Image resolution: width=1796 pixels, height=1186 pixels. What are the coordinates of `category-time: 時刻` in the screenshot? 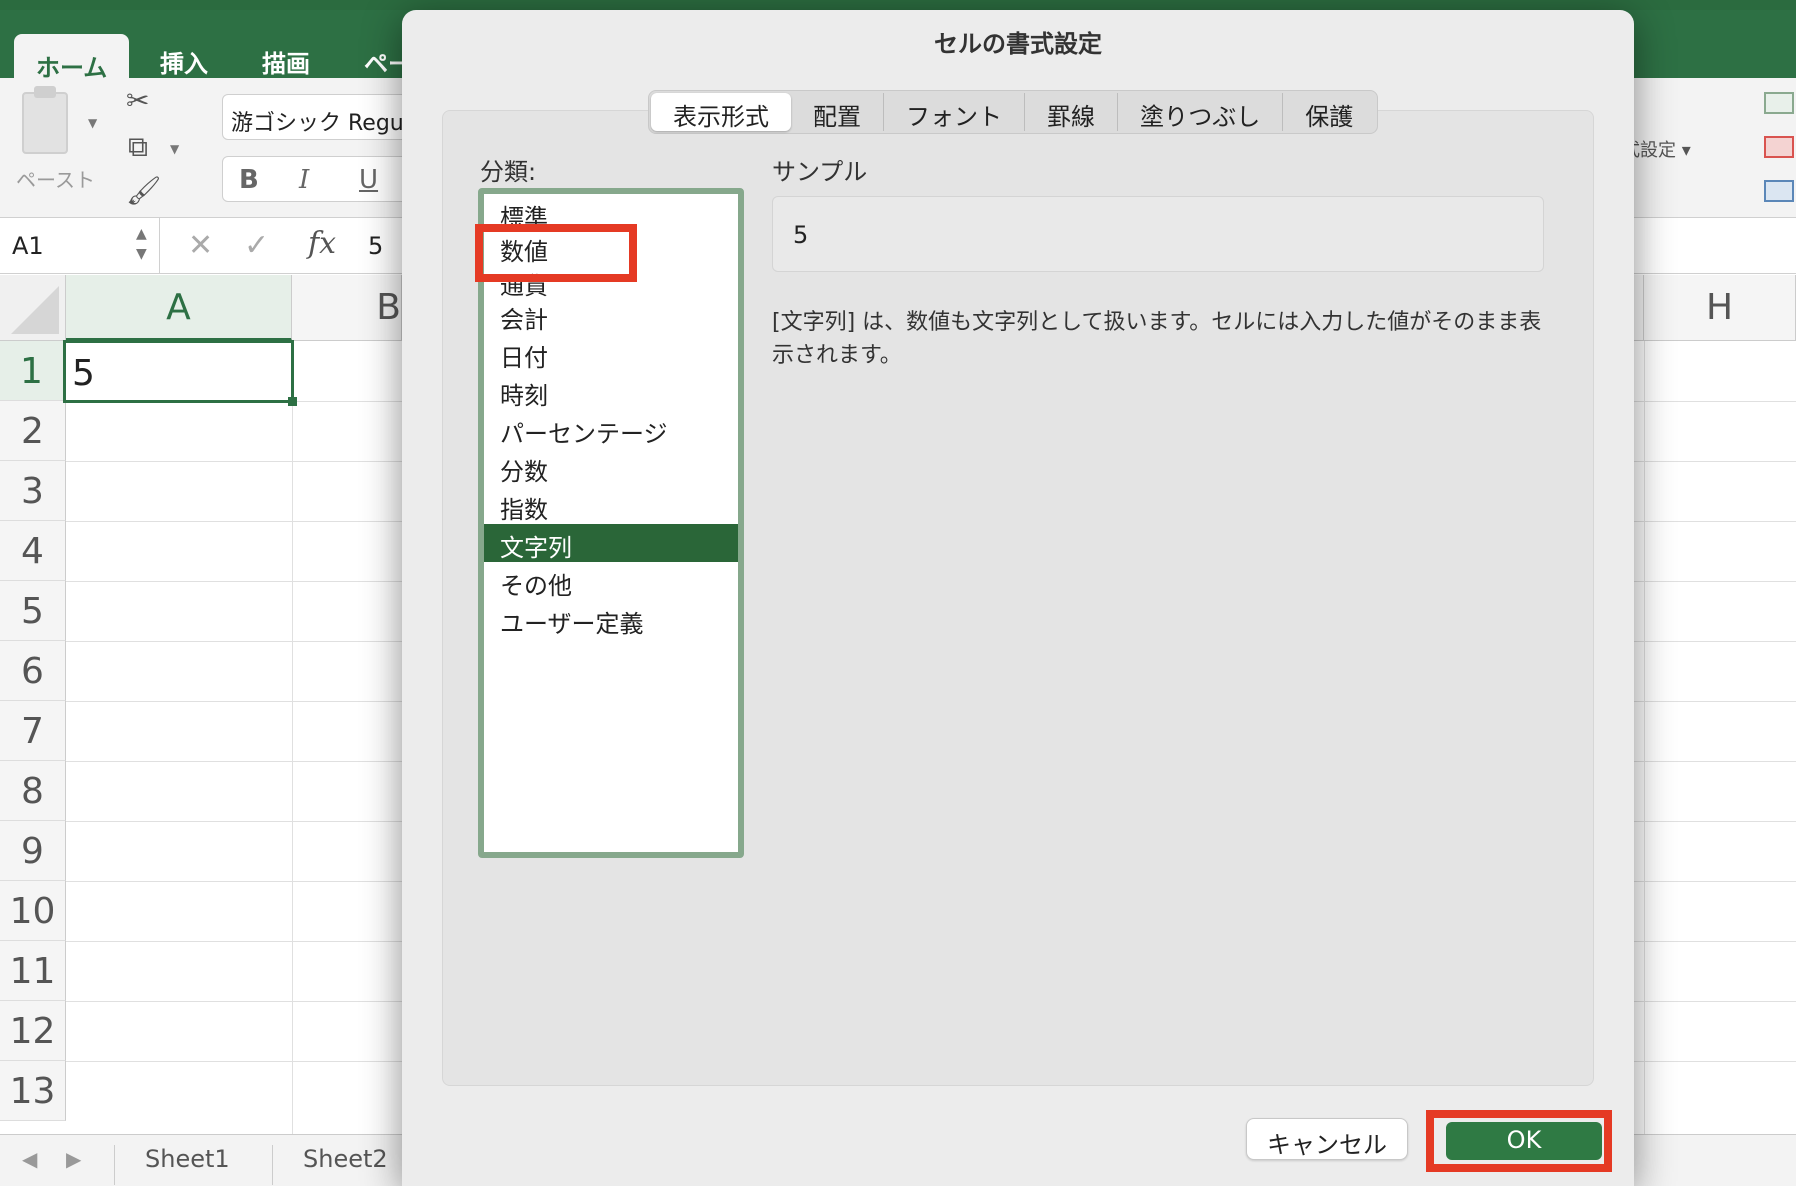 It's located at (611, 391).